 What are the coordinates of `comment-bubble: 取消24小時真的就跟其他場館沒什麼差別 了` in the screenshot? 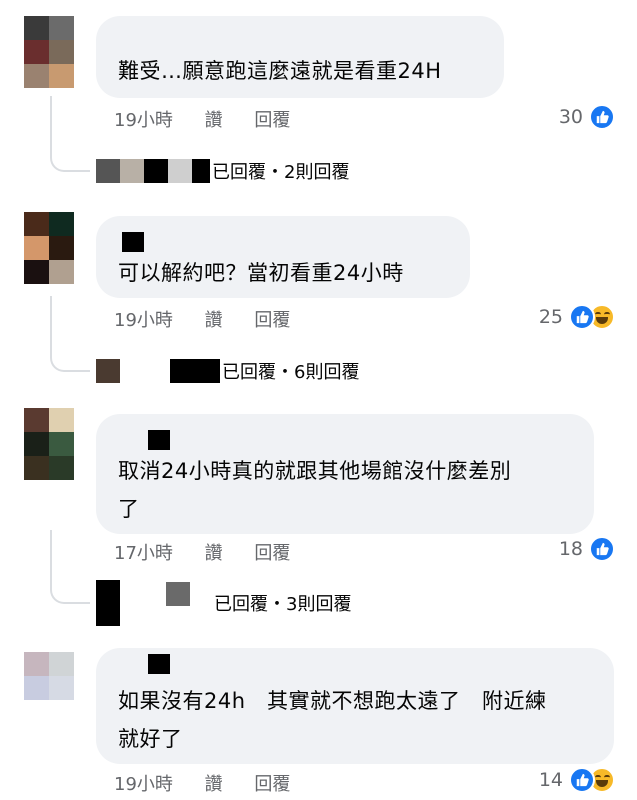 It's located at (345, 474).